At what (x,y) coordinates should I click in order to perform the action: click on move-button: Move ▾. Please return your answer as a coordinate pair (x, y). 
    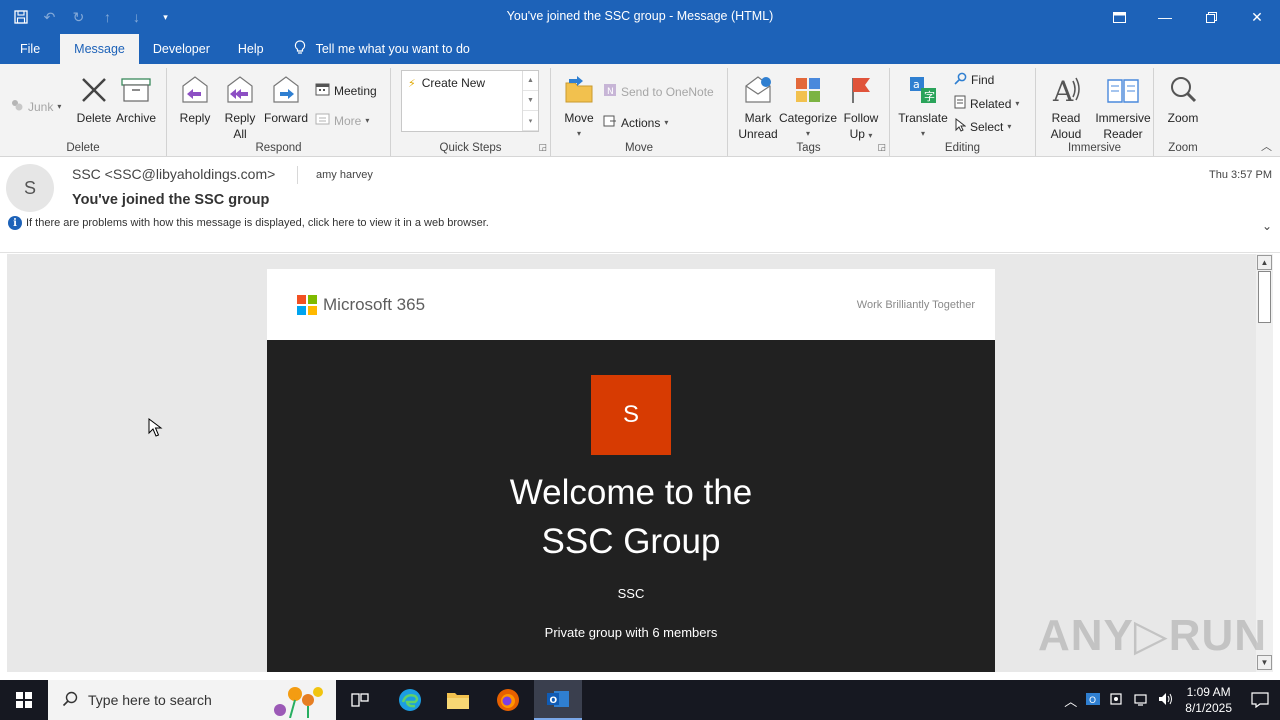
    Looking at the image, I should click on (579, 107).